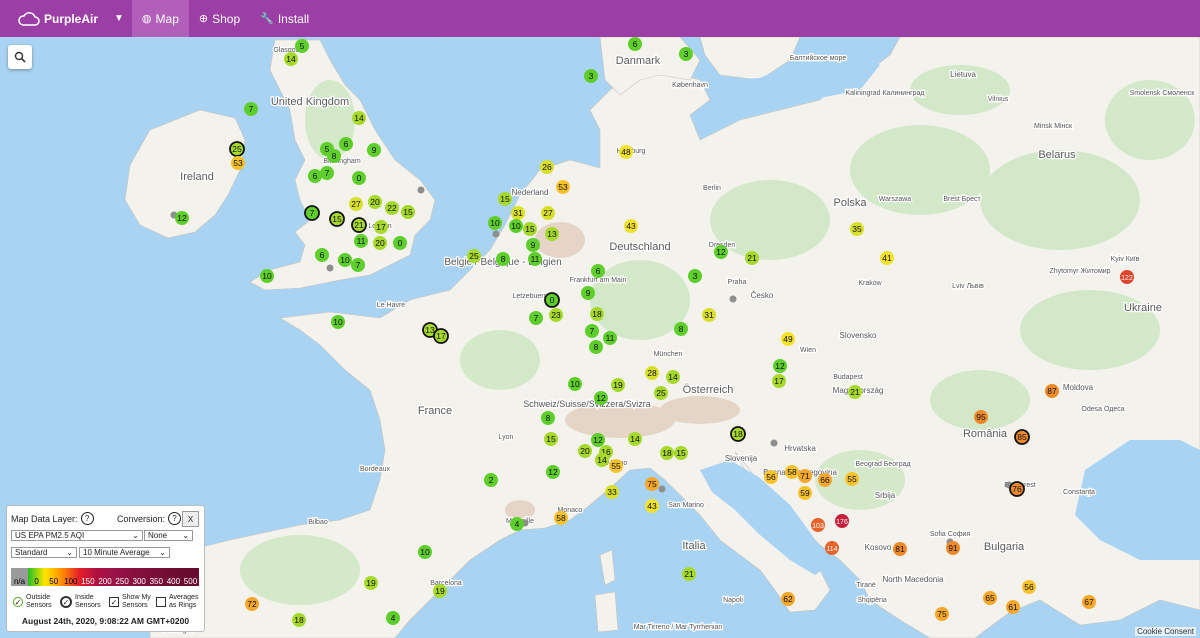 This screenshot has height=638, width=1200. Describe the element at coordinates (1165, 631) in the screenshot. I see `cookie-consent-link: Cookie Consent` at that location.